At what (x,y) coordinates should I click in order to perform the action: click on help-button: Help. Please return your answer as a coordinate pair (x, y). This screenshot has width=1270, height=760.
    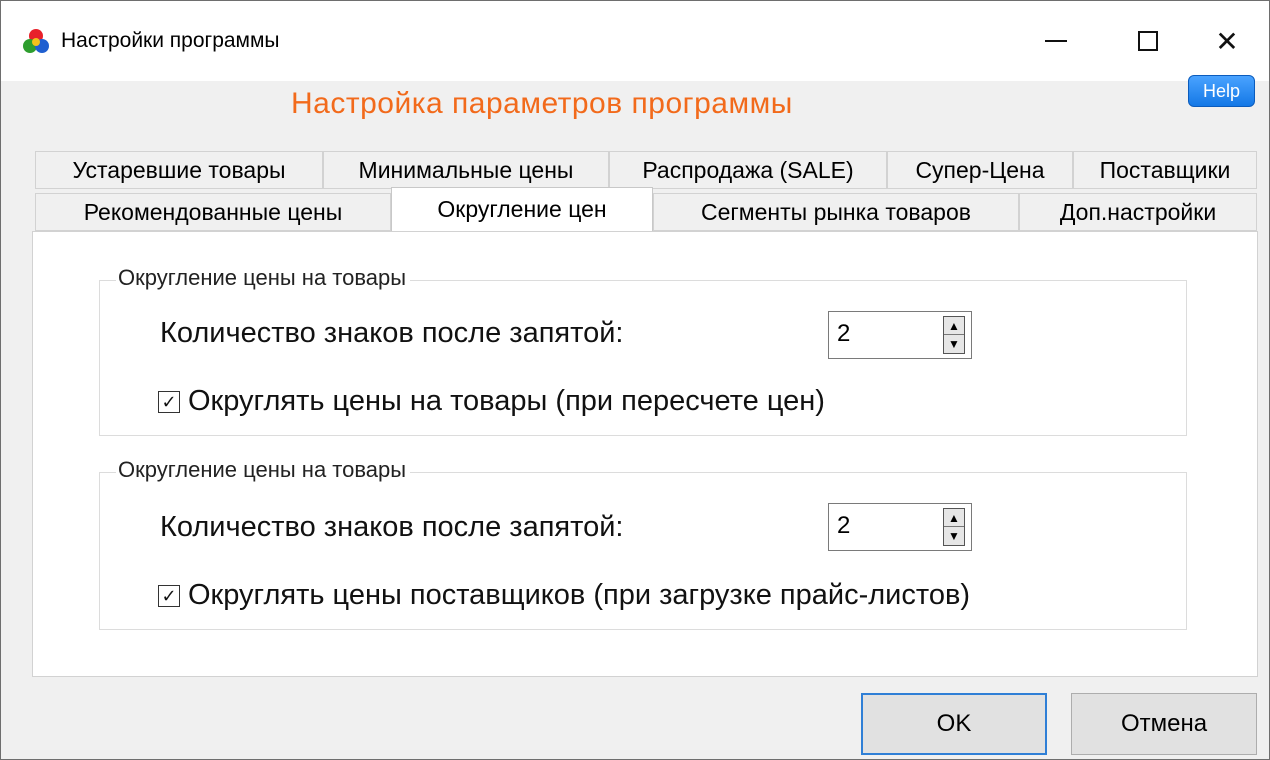
    Looking at the image, I should click on (1221, 91).